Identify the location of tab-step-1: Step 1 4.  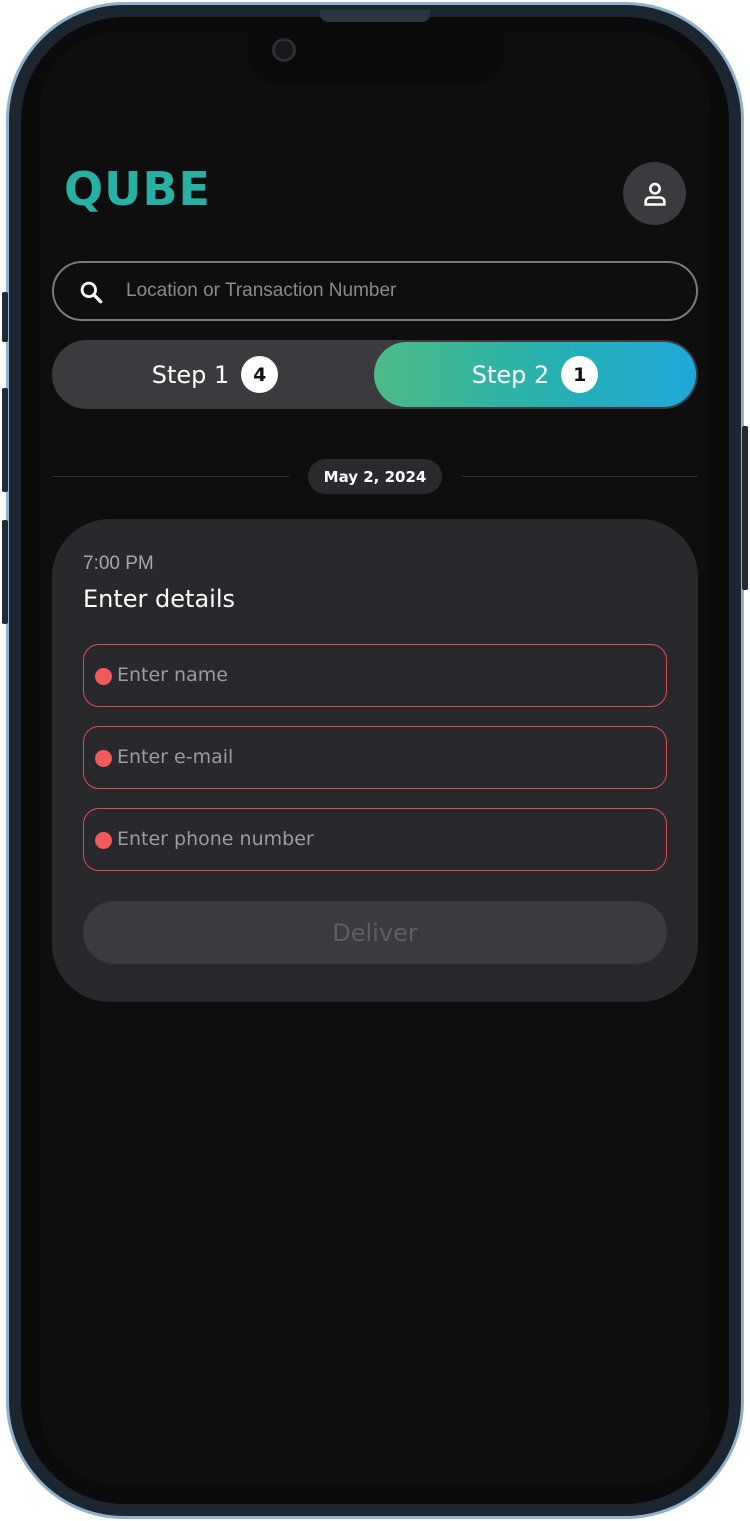
(215, 374).